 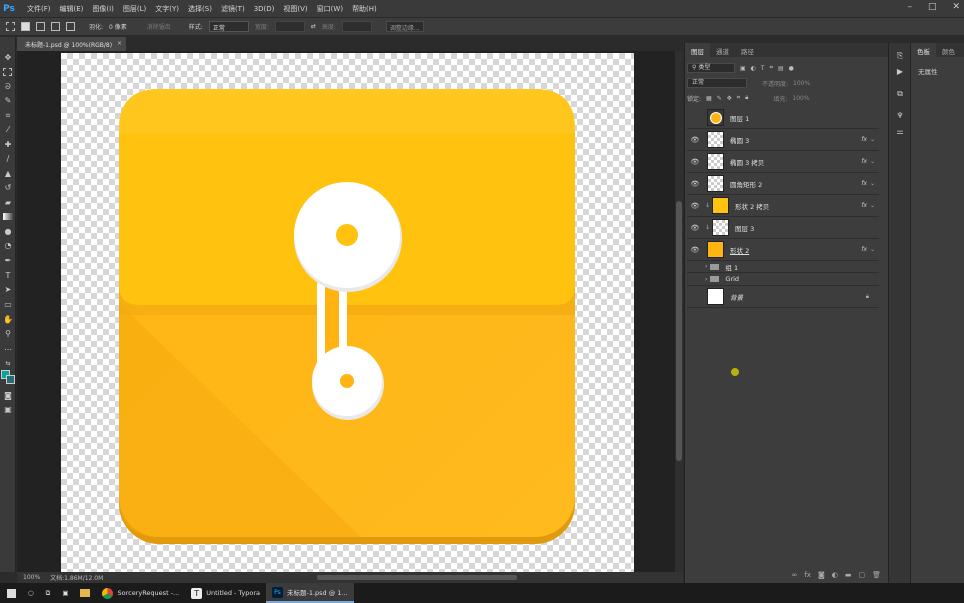 What do you see at coordinates (65, 593) in the screenshot?
I see `store-icon: ▣` at bounding box center [65, 593].